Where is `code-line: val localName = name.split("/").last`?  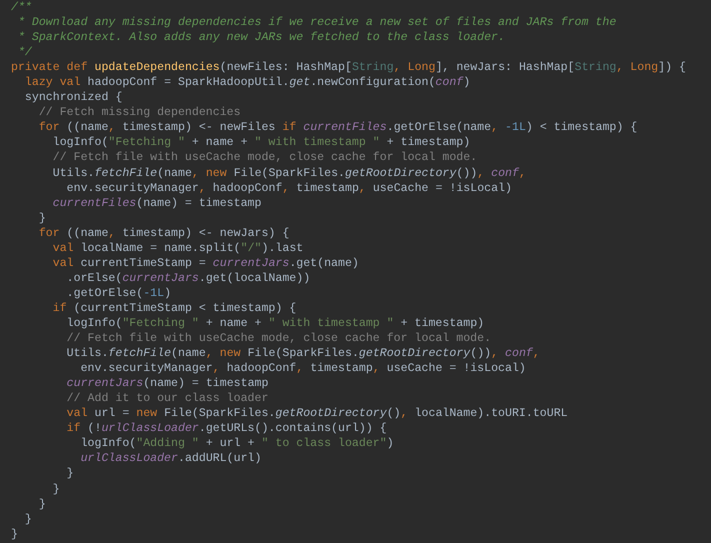
code-line: val localName = name.split("/").last is located at coordinates (178, 248).